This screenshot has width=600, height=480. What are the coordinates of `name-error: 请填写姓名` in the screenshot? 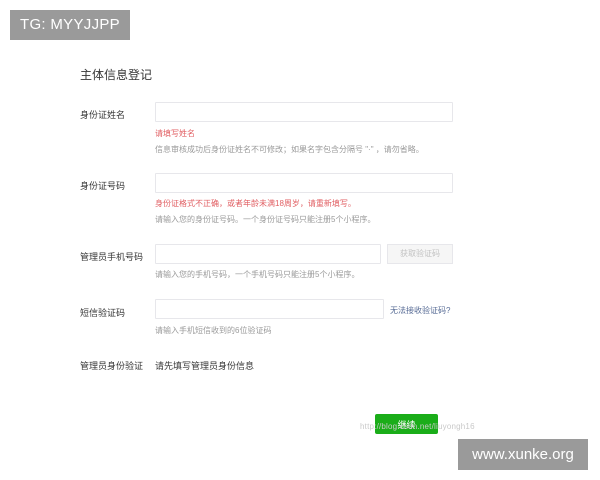 It's located at (175, 133).